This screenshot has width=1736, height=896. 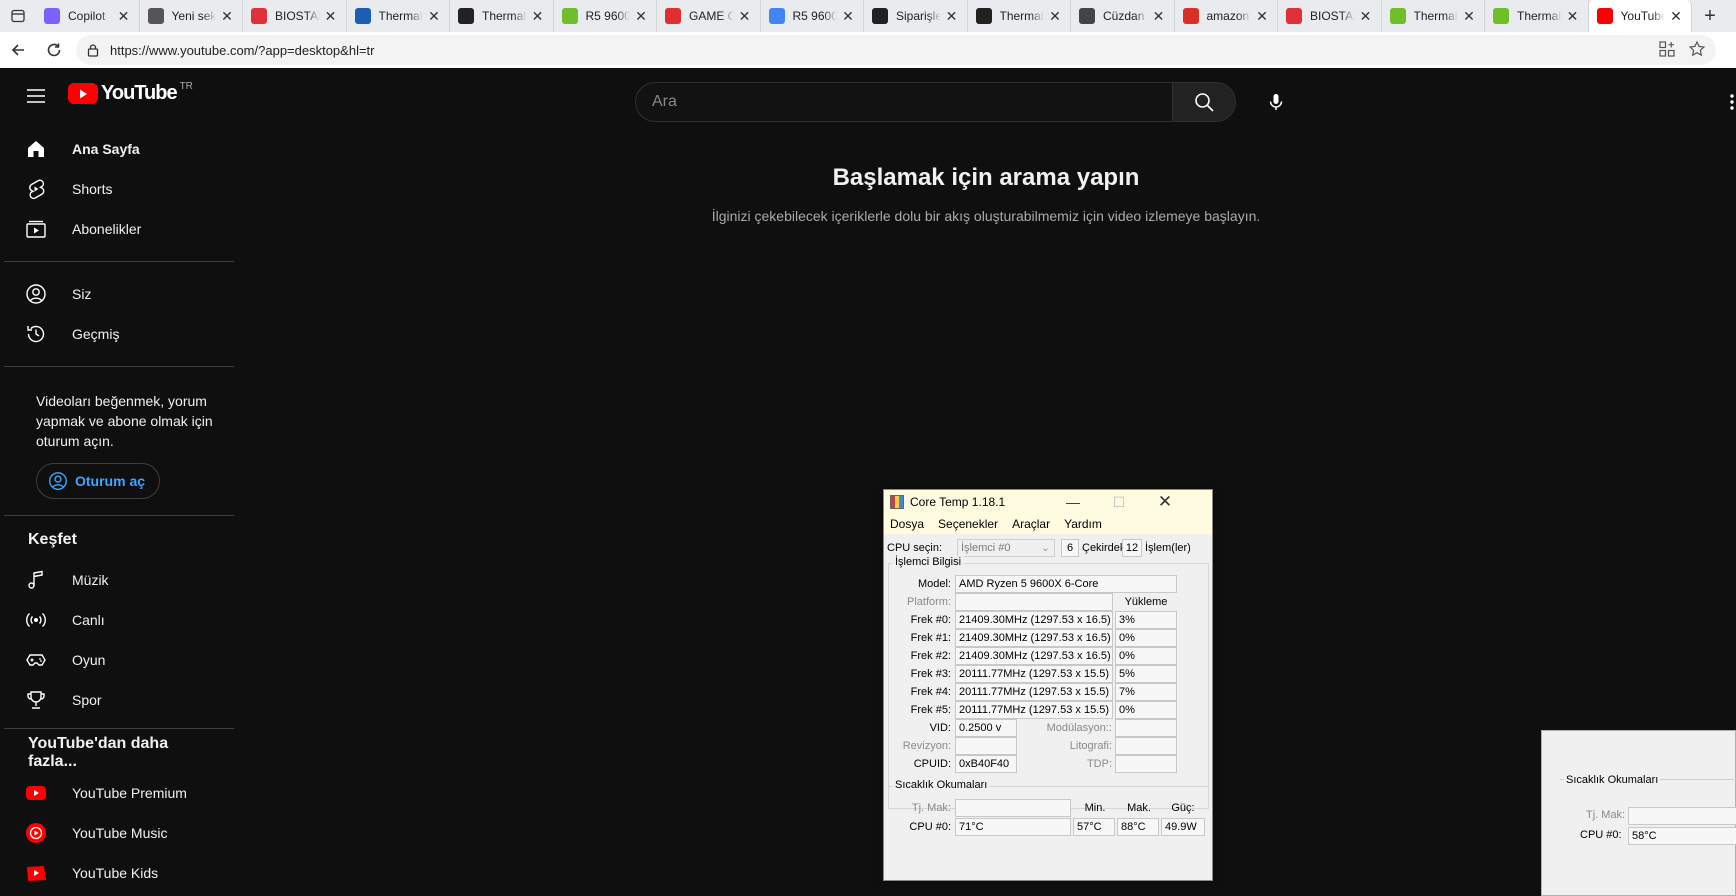 What do you see at coordinates (18, 16) in the screenshot?
I see `tab-actions-button` at bounding box center [18, 16].